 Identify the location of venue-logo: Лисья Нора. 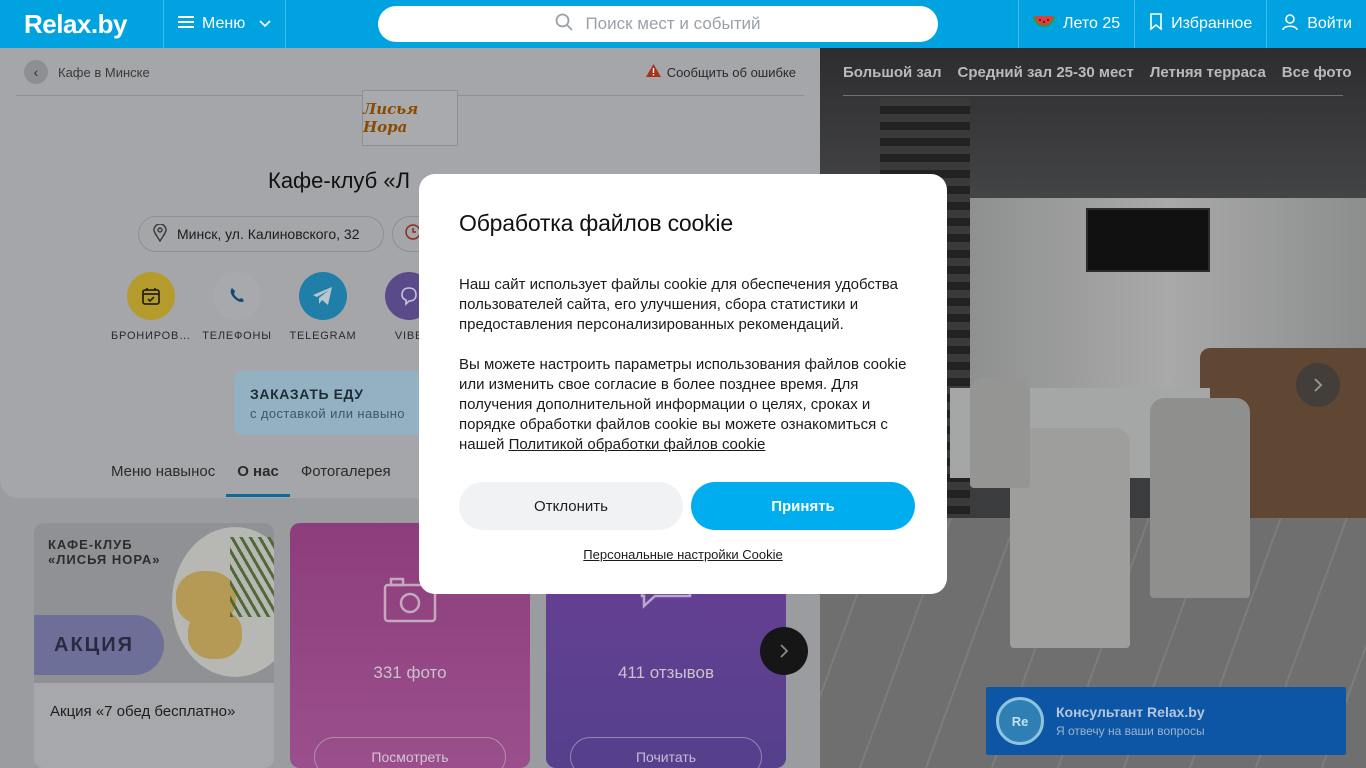
(410, 118).